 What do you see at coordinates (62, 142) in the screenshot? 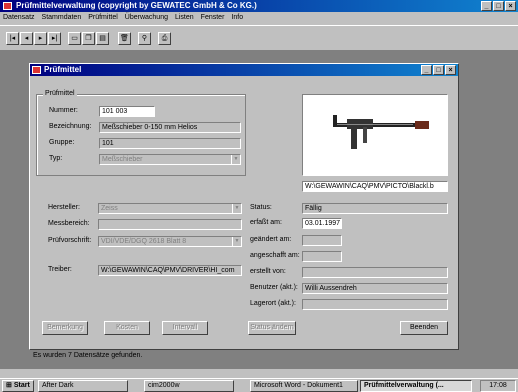
I see `gruppe-label: Gruppe:` at bounding box center [62, 142].